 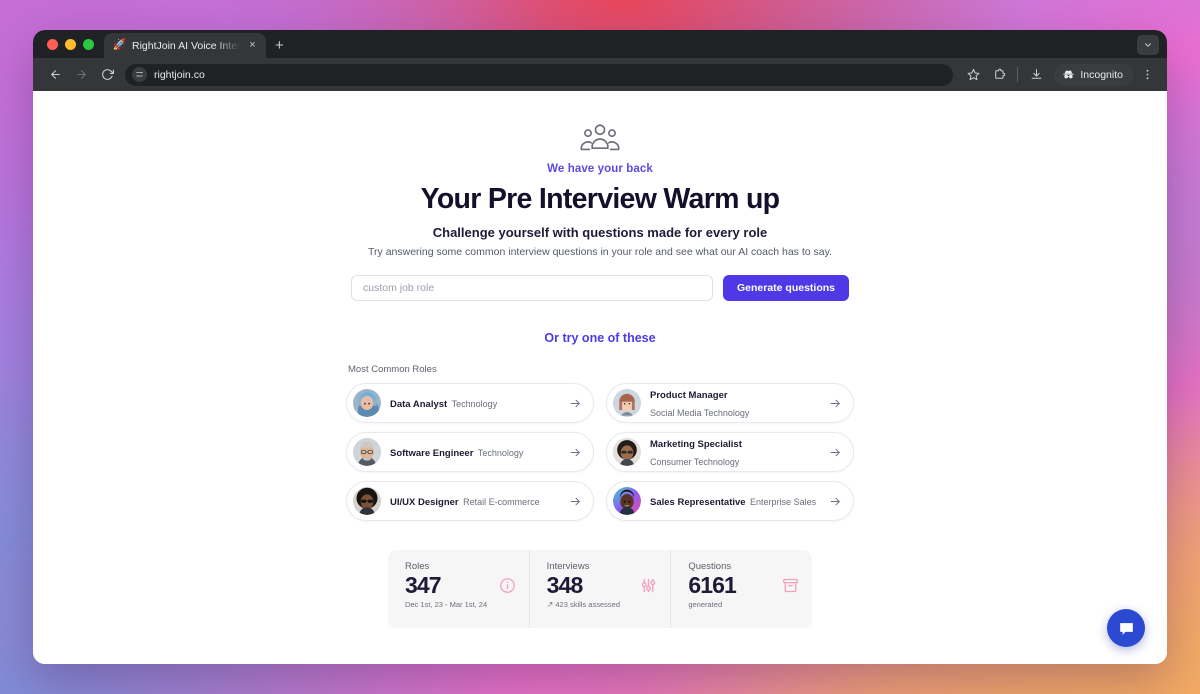 What do you see at coordinates (735, 403) in the screenshot?
I see `role-text: Product Manager Social Media Technology` at bounding box center [735, 403].